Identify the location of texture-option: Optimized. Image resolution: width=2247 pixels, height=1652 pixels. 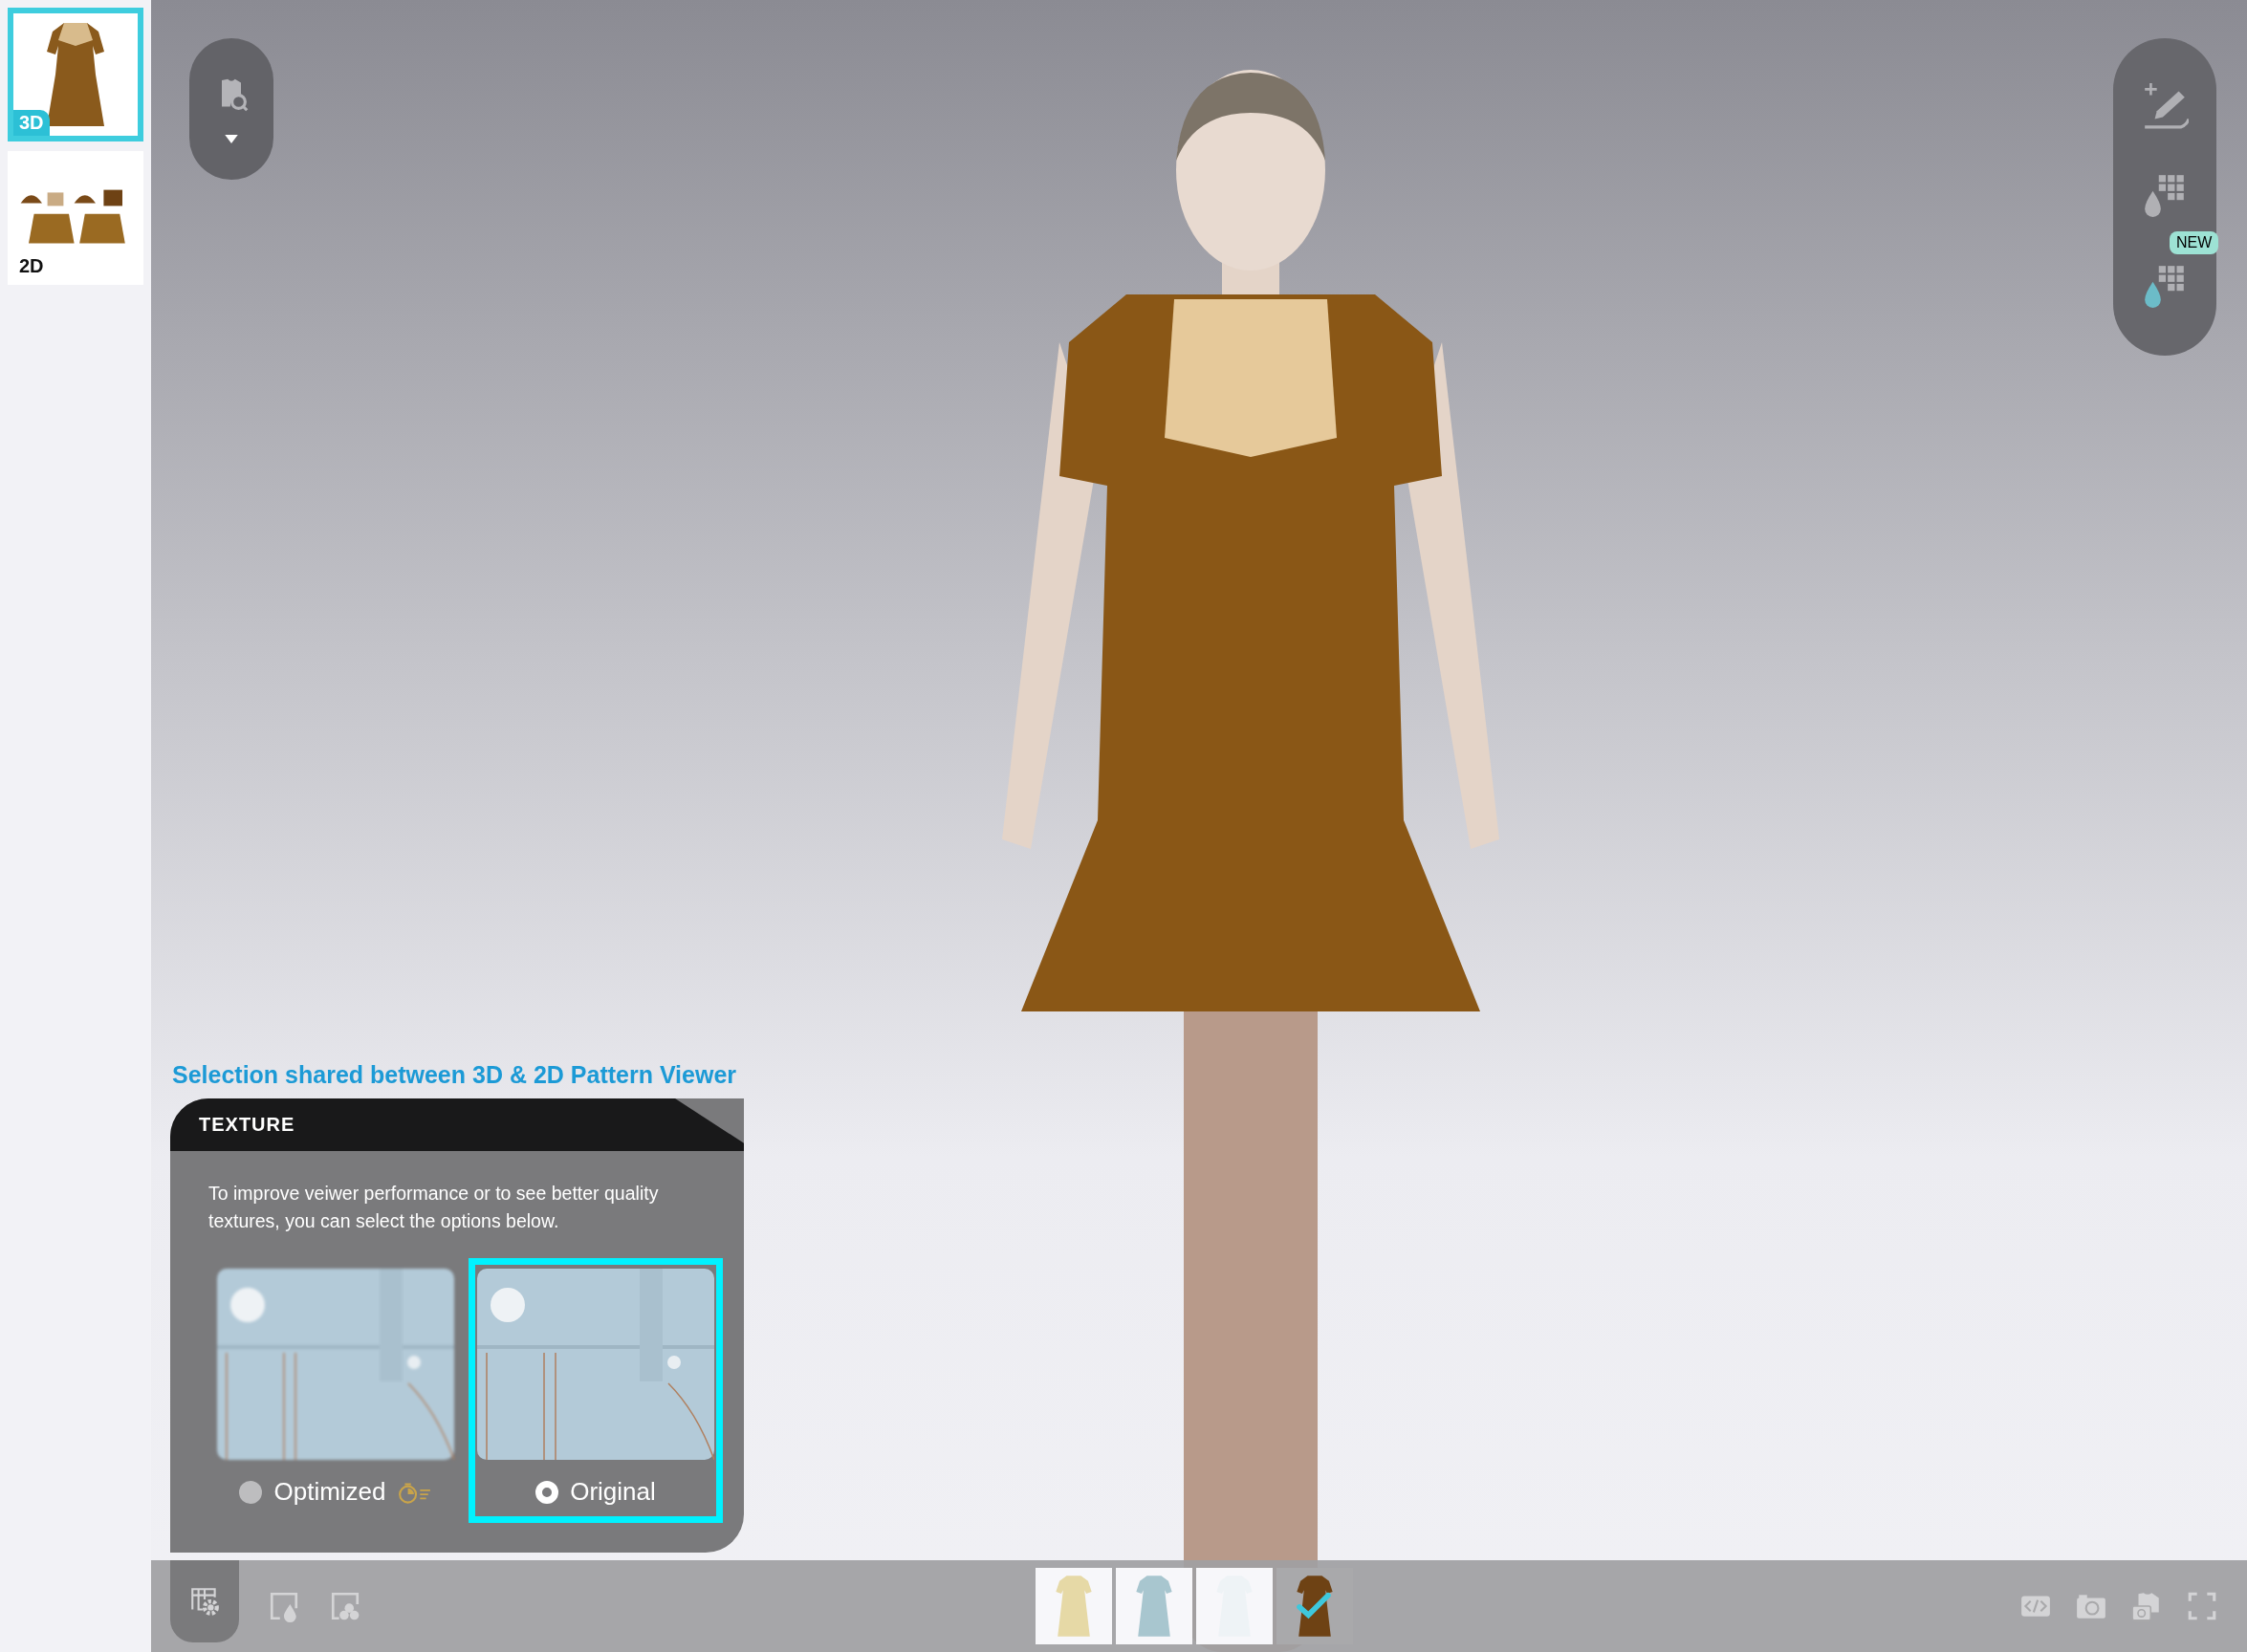
(335, 1390).